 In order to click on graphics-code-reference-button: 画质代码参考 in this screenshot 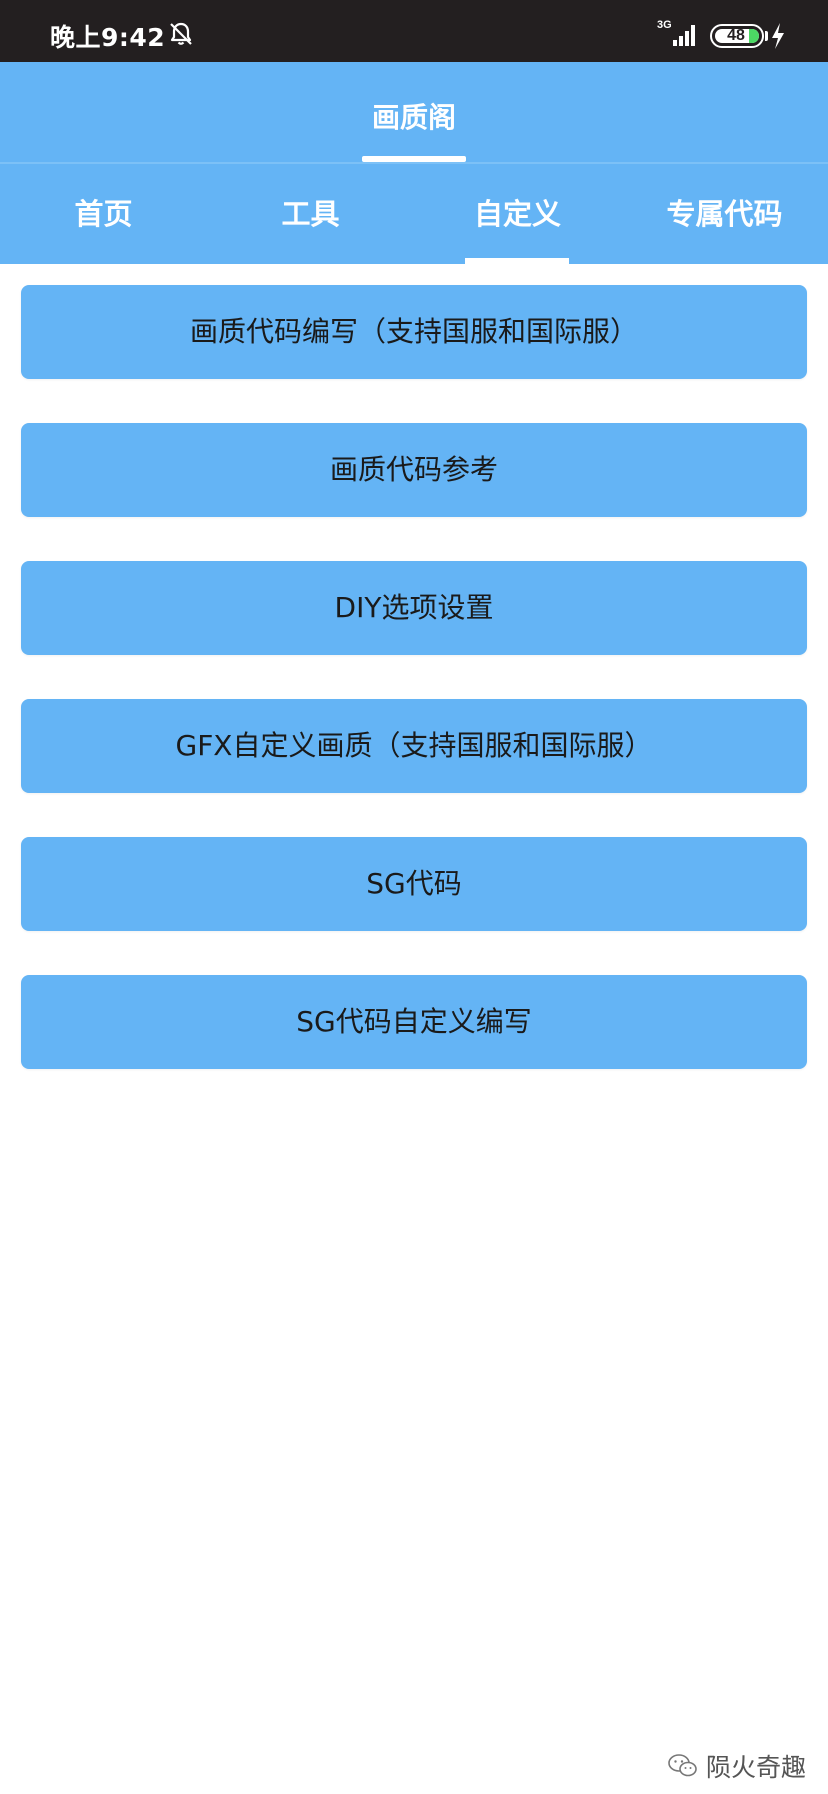, I will do `click(414, 470)`.